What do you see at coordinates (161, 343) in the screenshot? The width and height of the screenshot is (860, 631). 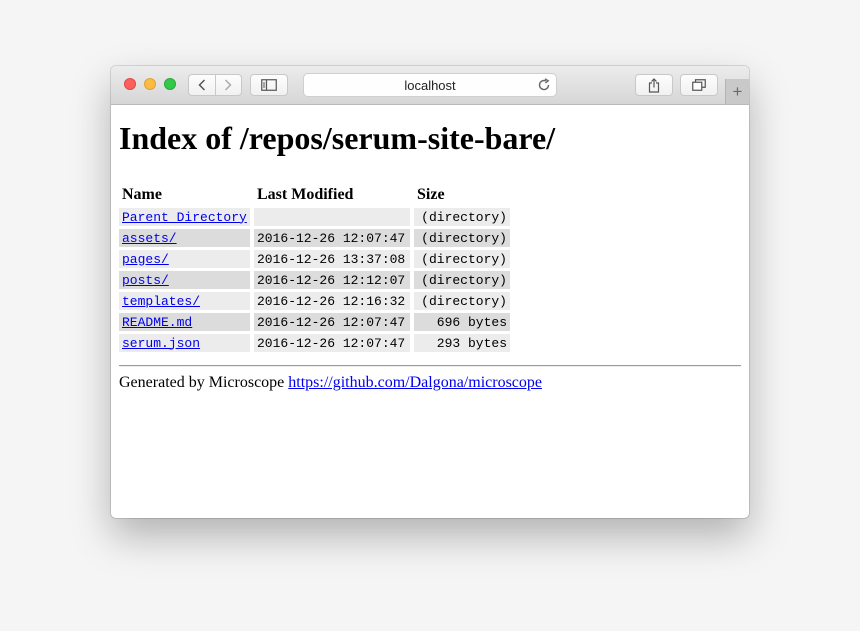 I see `file-link: serum.json` at bounding box center [161, 343].